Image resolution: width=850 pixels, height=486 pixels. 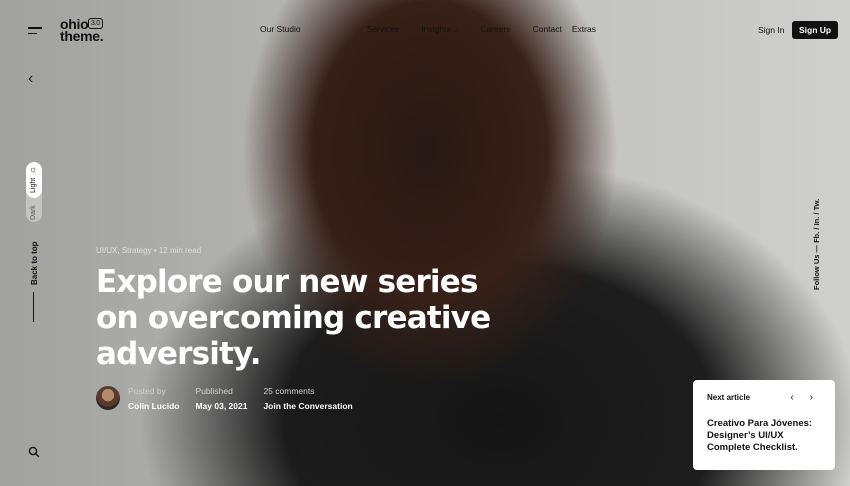 I want to click on sign-up-button: Sign Up, so click(x=815, y=30).